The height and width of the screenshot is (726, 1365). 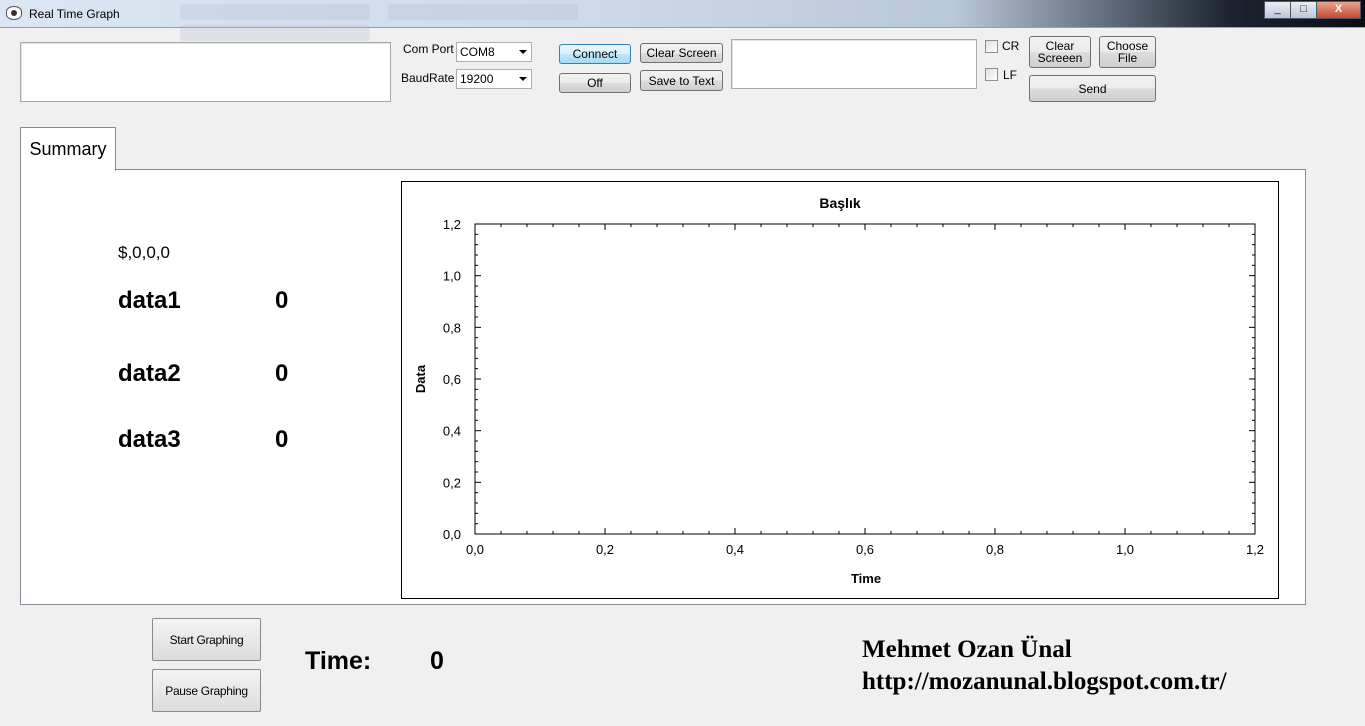 What do you see at coordinates (1060, 52) in the screenshot?
I see `clear-screeen-button: Clear Screeen` at bounding box center [1060, 52].